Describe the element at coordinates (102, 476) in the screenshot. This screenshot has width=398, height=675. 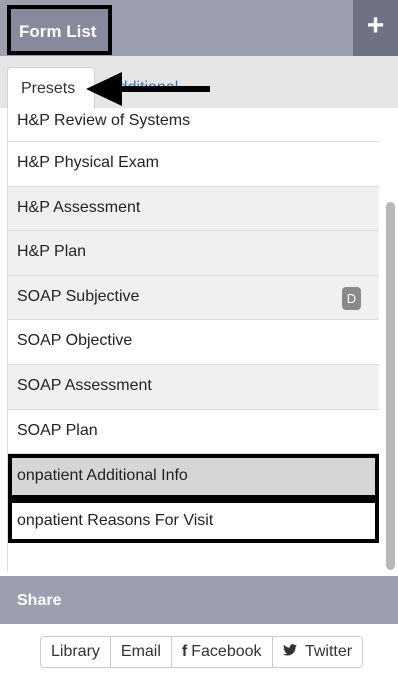
I see `list-item-label: onpatient Additional Info` at that location.